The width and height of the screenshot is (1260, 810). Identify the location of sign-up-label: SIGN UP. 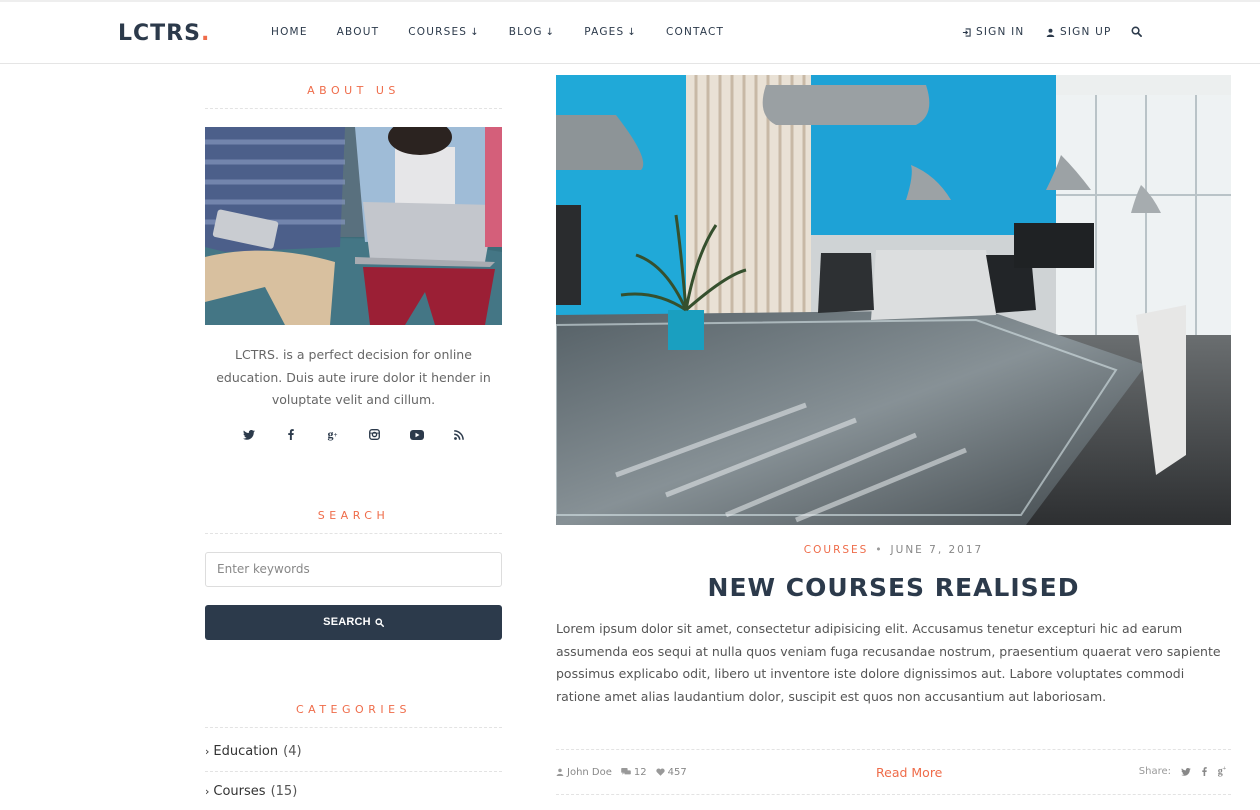
(1086, 32).